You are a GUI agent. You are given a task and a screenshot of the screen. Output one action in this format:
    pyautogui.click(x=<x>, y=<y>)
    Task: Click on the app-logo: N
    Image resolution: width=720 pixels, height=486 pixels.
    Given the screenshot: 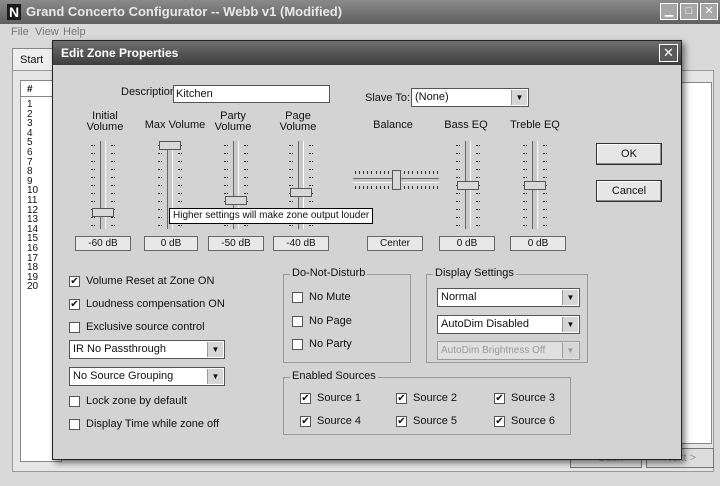 What is the action you would take?
    pyautogui.click(x=14, y=12)
    